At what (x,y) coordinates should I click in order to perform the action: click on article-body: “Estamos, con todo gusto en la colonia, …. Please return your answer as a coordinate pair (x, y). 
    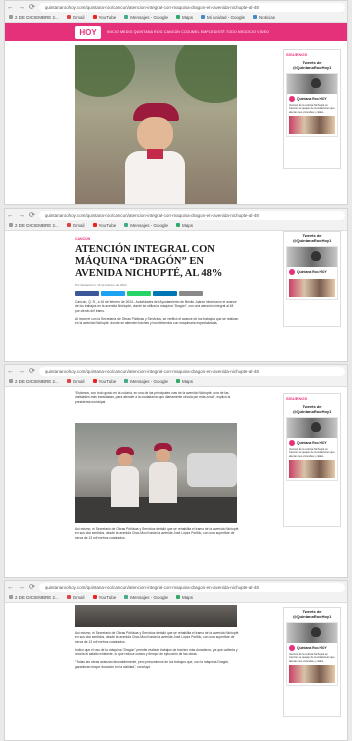
    Looking at the image, I should click on (157, 397).